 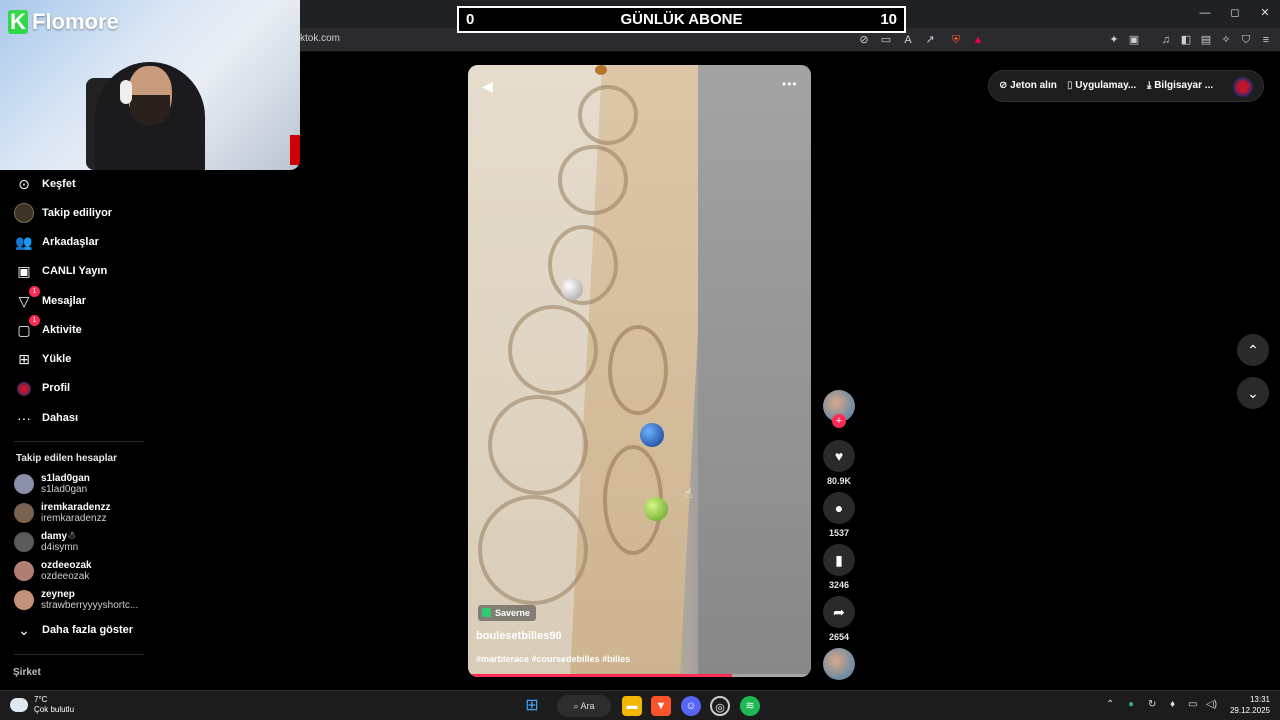 I want to click on following-account: damy☃ d4isymn, so click(x=46, y=542).